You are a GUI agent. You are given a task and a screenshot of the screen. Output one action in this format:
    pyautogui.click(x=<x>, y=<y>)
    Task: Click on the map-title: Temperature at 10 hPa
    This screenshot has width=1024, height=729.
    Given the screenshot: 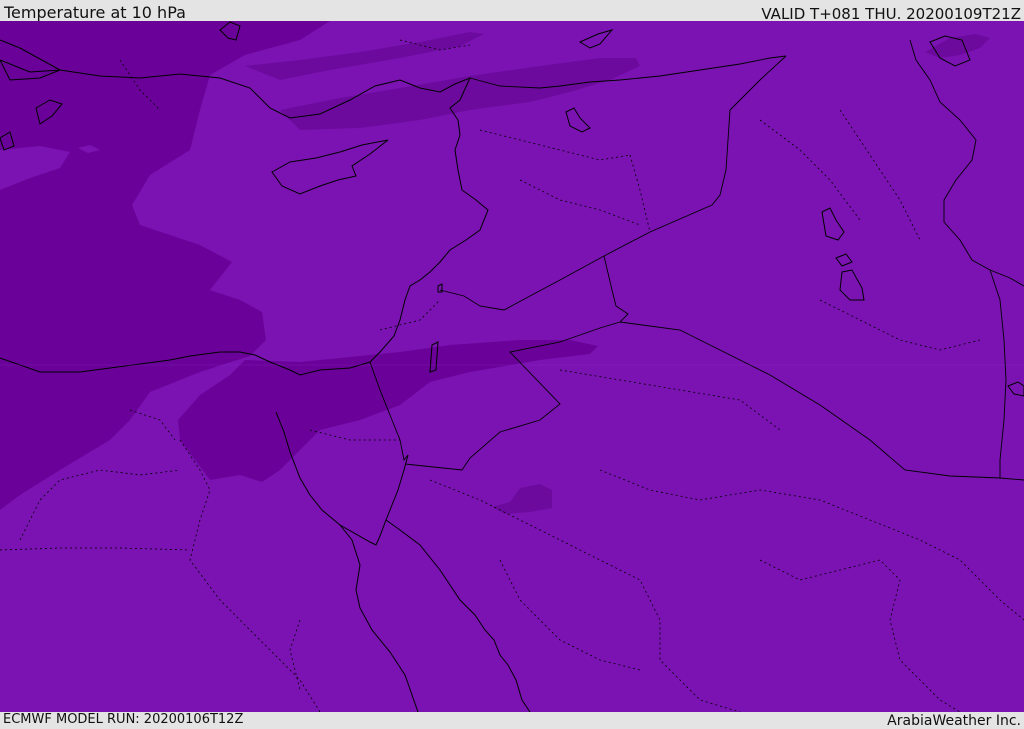 What is the action you would take?
    pyautogui.click(x=95, y=12)
    